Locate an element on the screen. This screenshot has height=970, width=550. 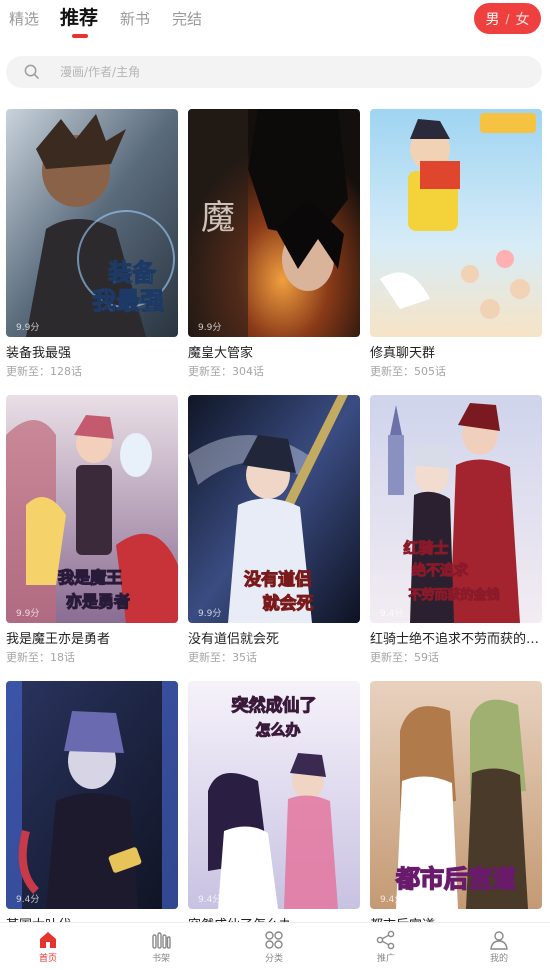
gender-toggle: 男 / 女 is located at coordinates (507, 18).